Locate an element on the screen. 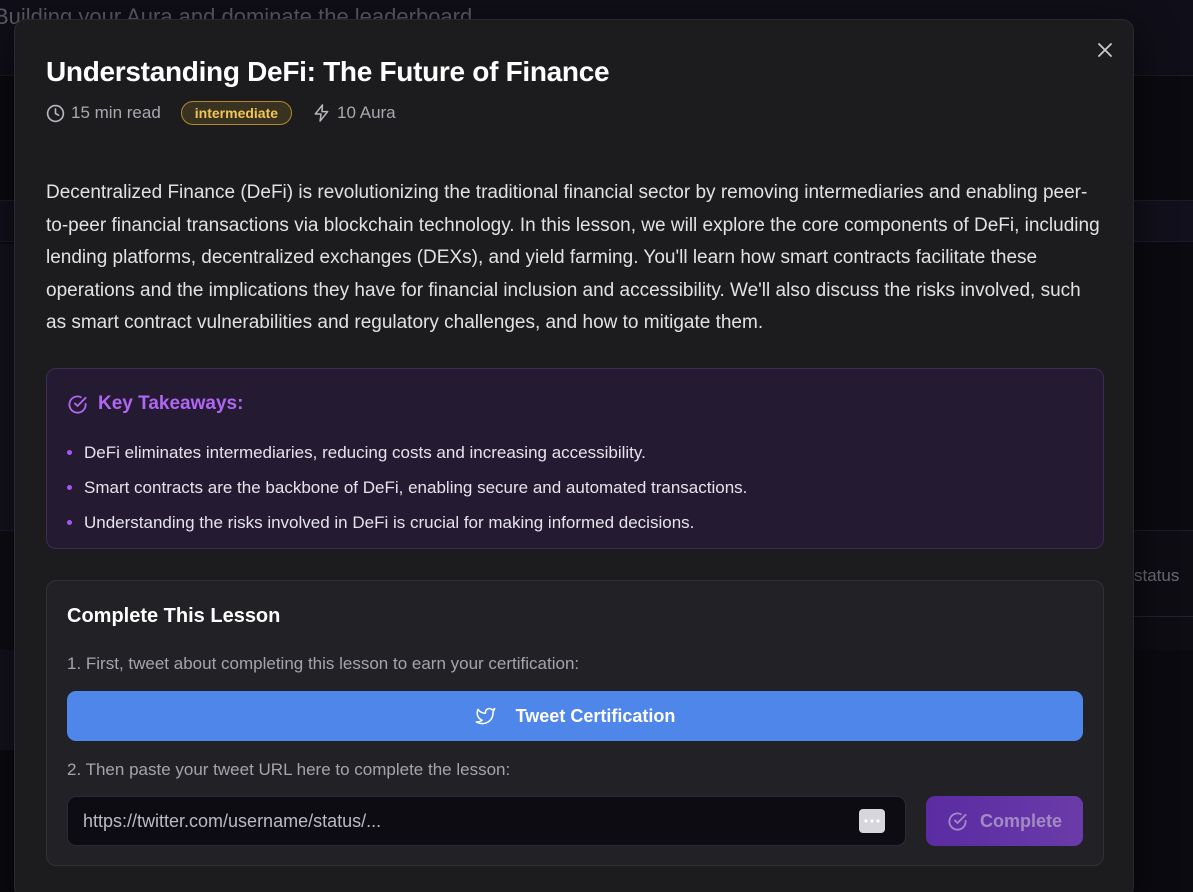 The image size is (1193, 892). background-status-label: status is located at coordinates (1157, 575).